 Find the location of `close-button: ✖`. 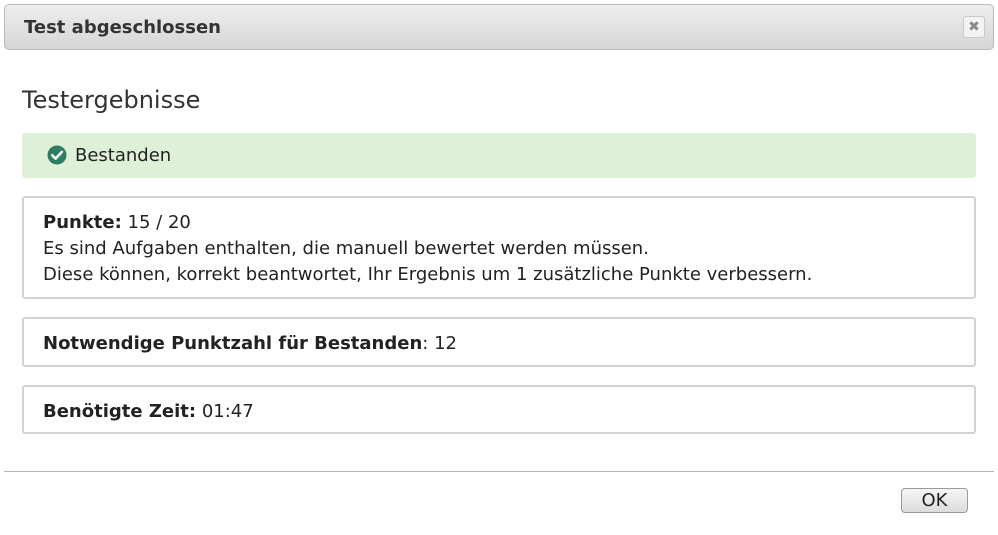

close-button: ✖ is located at coordinates (974, 27).